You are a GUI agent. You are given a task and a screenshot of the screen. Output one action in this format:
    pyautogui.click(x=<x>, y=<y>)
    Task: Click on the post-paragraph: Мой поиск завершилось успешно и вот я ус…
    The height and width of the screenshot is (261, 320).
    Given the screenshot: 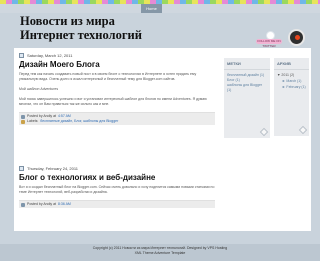 What is the action you would take?
    pyautogui.click(x=113, y=101)
    